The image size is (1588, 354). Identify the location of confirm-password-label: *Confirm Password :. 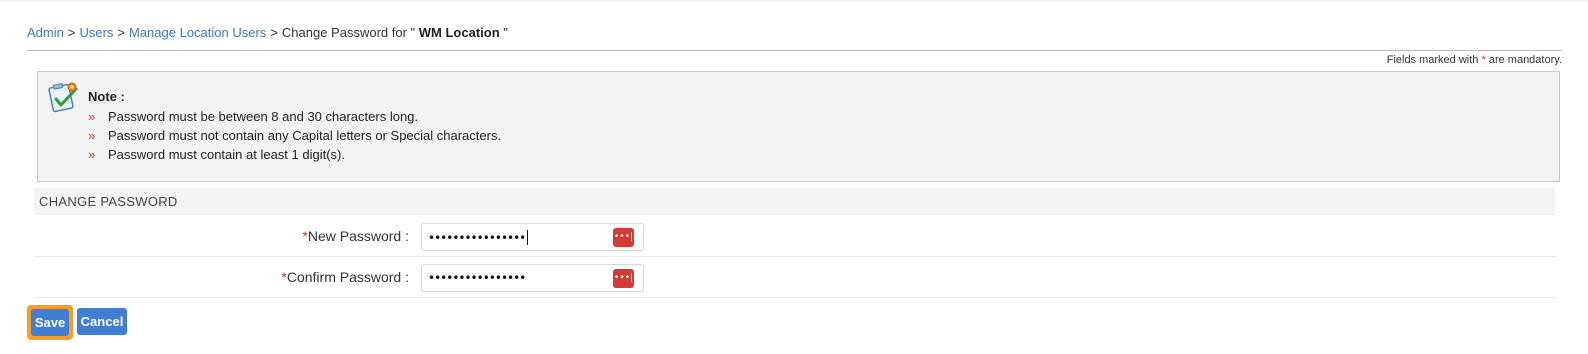
(345, 277).